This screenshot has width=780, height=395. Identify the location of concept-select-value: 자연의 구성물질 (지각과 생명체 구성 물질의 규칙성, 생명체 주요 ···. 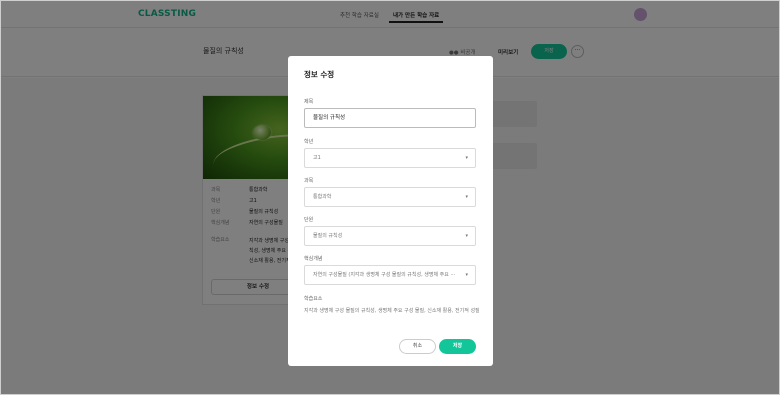
(384, 275).